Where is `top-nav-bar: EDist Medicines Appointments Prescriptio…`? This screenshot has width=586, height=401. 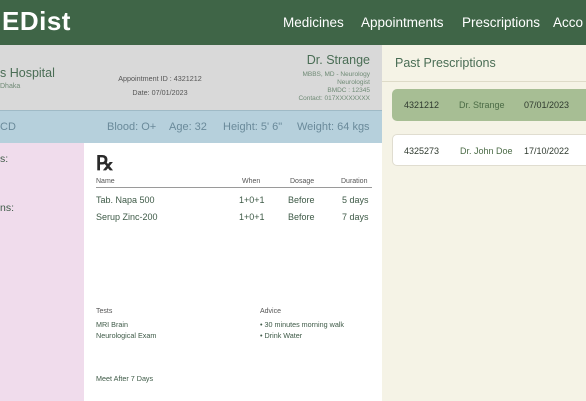
top-nav-bar: EDist Medicines Appointments Prescriptio… is located at coordinates (293, 22).